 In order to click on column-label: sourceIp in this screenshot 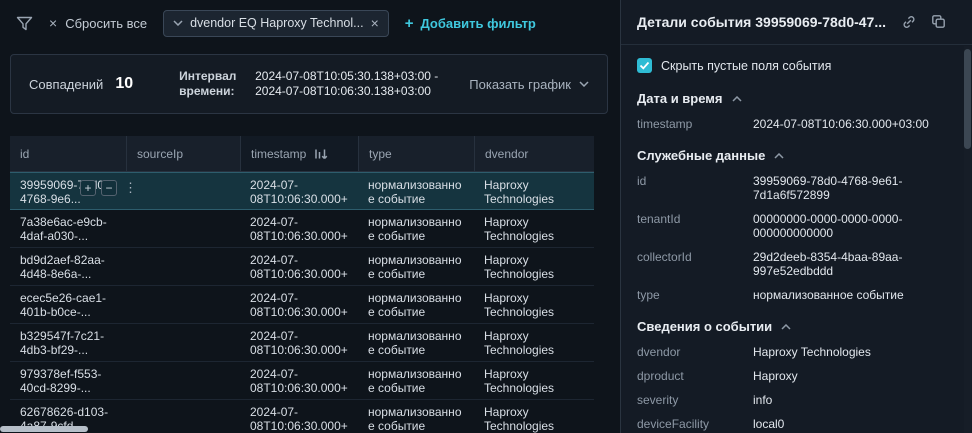, I will do `click(160, 153)`.